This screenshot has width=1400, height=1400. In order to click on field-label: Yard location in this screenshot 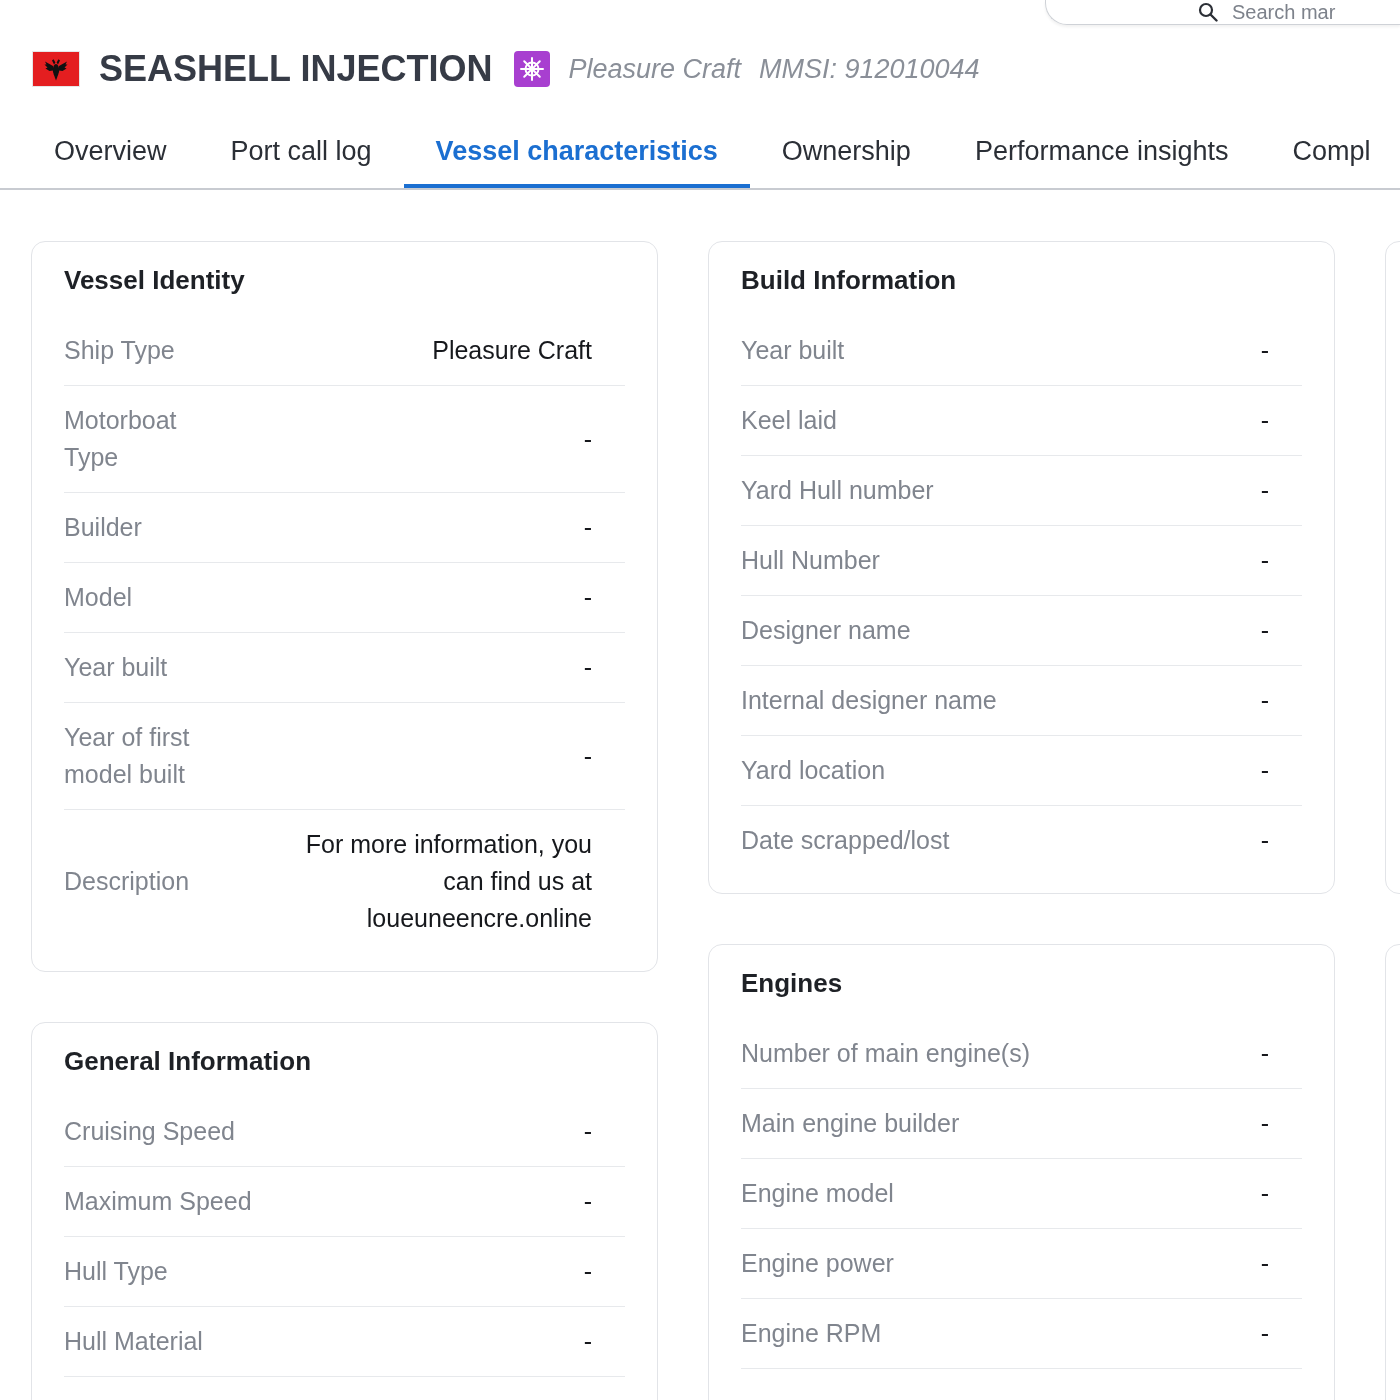, I will do `click(814, 770)`.